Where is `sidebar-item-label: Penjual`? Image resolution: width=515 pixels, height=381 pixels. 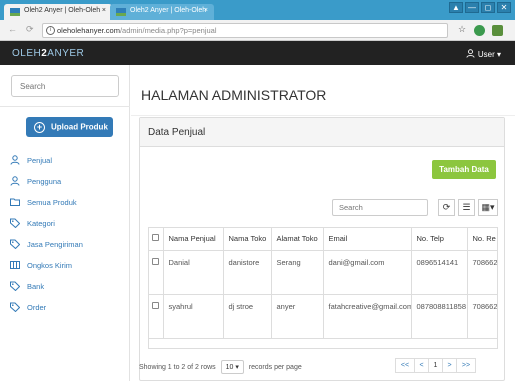
sidebar-item-label: Penjual is located at coordinates (40, 160).